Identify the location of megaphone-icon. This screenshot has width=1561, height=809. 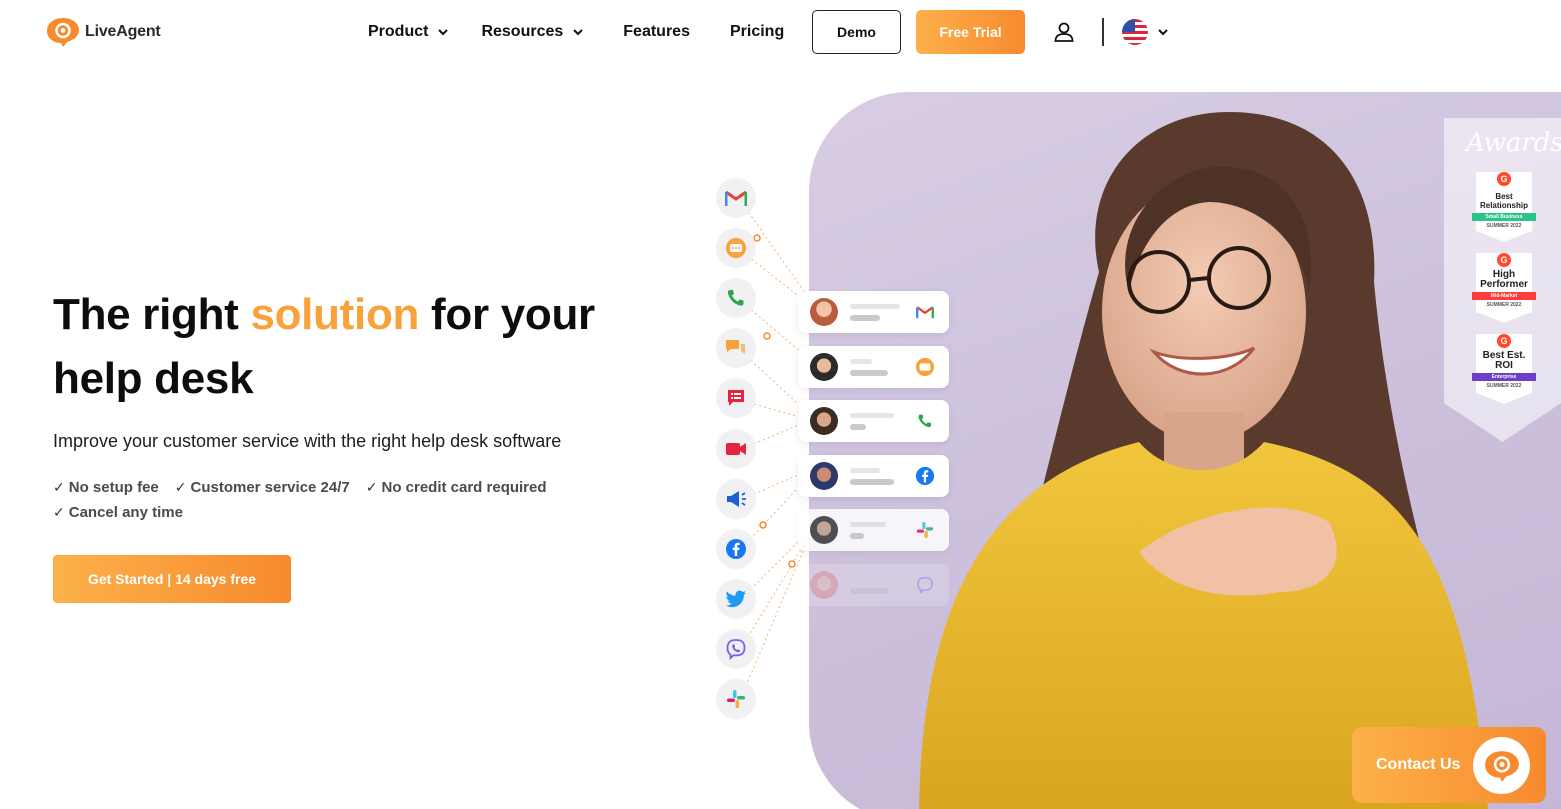
(736, 499).